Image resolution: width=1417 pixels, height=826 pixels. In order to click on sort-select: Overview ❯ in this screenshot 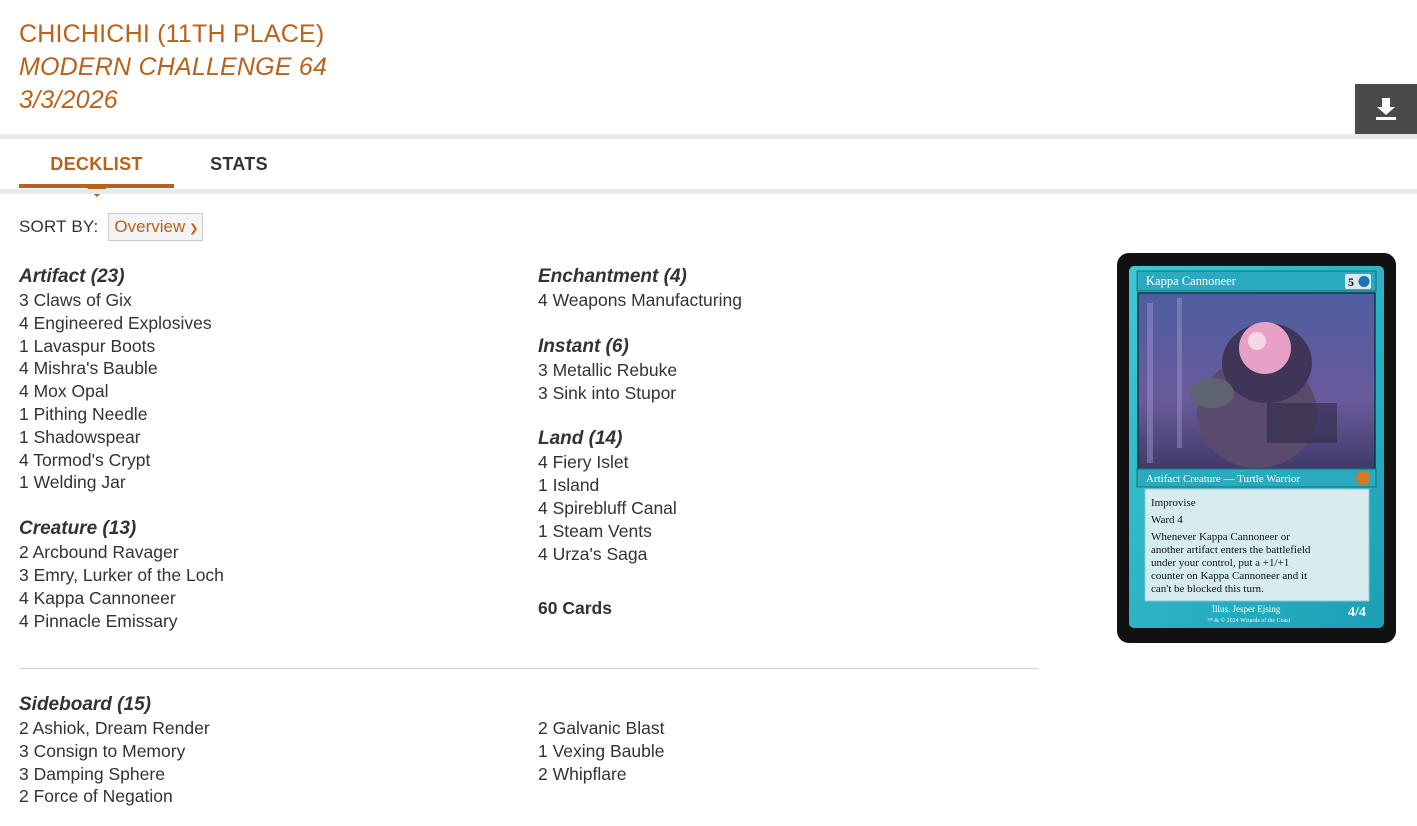, I will do `click(156, 227)`.